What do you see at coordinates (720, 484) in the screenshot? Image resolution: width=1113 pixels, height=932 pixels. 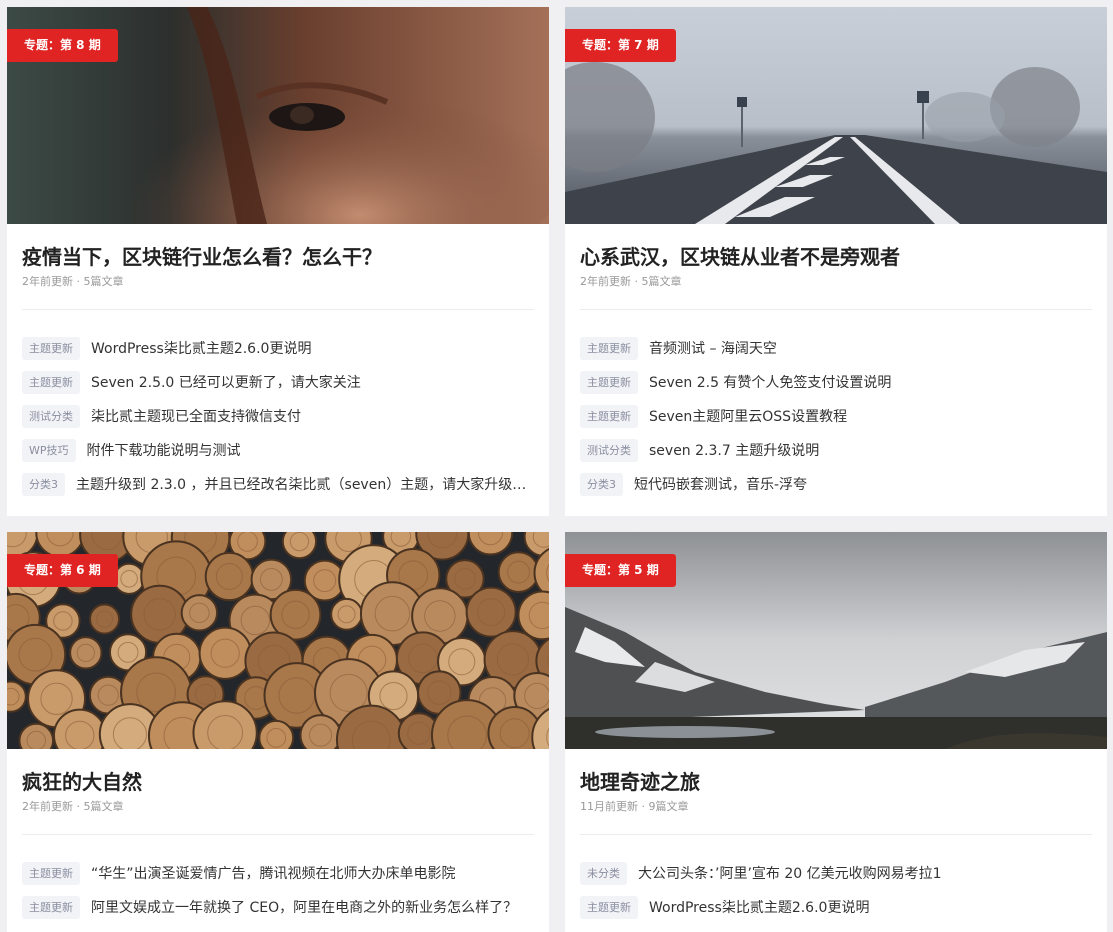 I see `article-title: 短代码嵌套测试，音乐-浮夸` at bounding box center [720, 484].